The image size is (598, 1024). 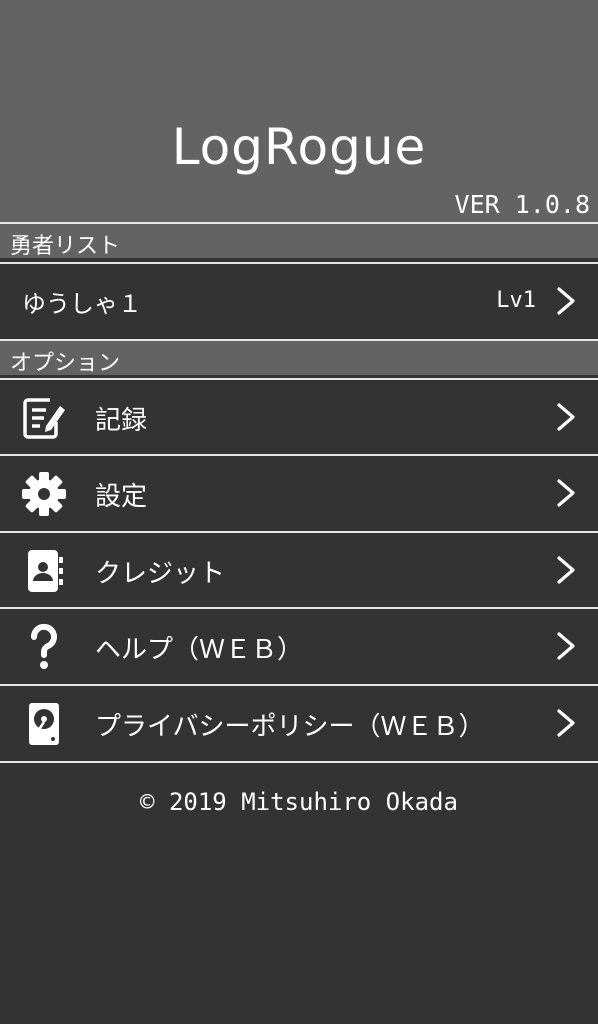 I want to click on menu-item-settings: 設定, so click(x=299, y=491).